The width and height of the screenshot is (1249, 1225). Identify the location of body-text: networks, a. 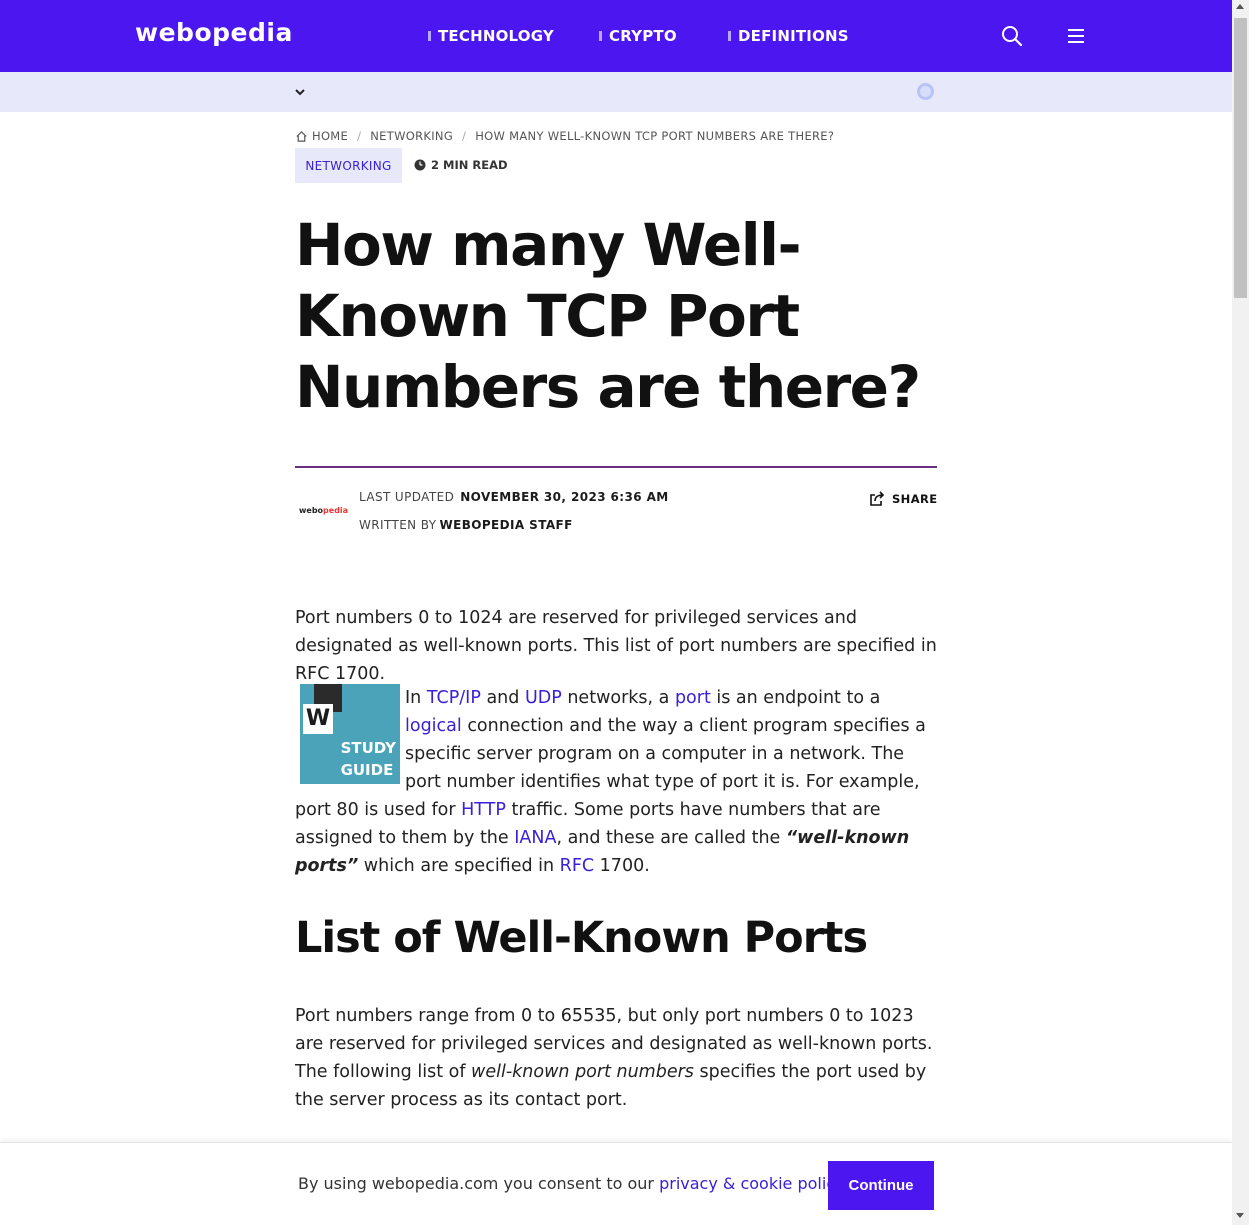
(618, 698).